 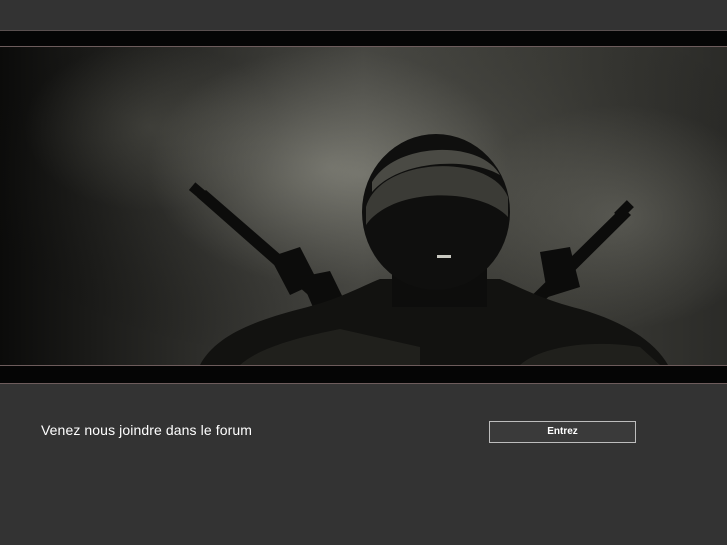 What do you see at coordinates (363, 38) in the screenshot?
I see `header-strip` at bounding box center [363, 38].